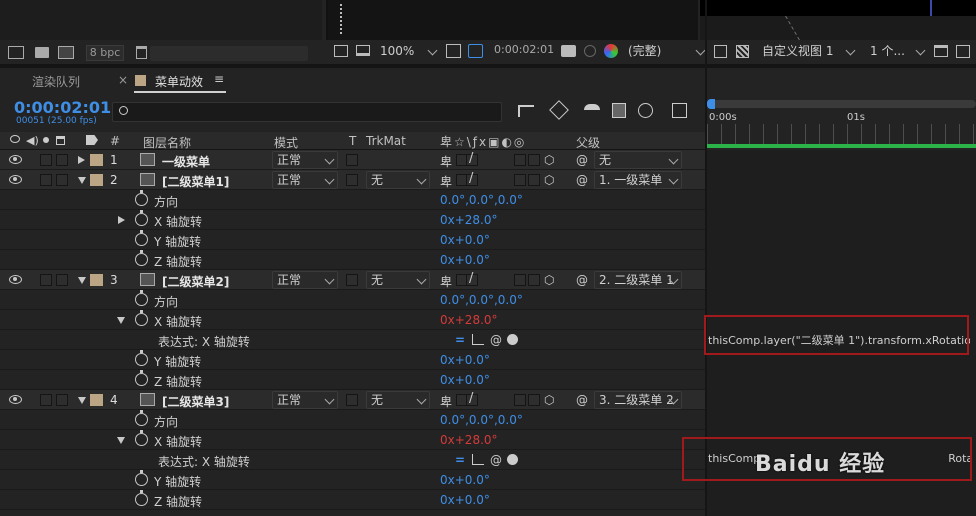  Describe the element at coordinates (42, 52) in the screenshot. I see `new-folder-icon` at that location.